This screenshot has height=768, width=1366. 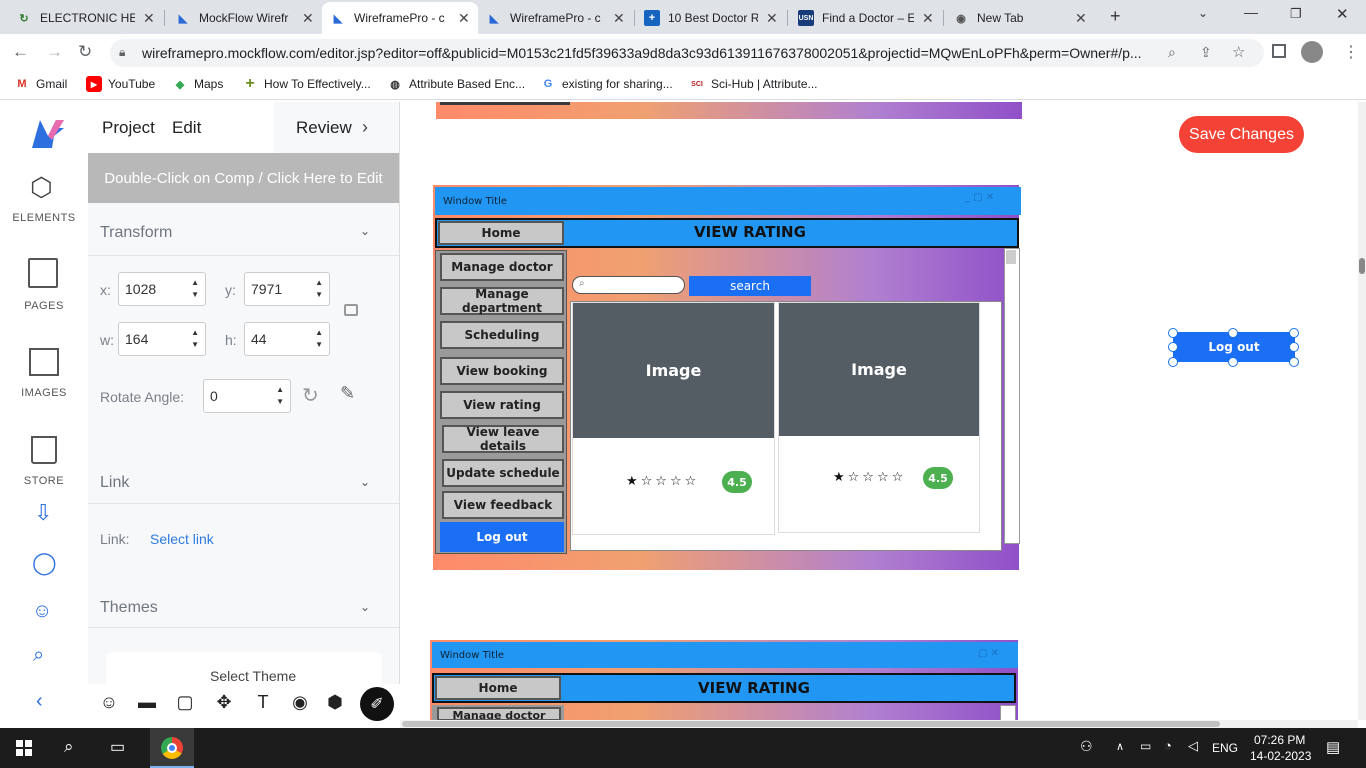 What do you see at coordinates (85, 52) in the screenshot?
I see `reload-icon: ↻` at bounding box center [85, 52].